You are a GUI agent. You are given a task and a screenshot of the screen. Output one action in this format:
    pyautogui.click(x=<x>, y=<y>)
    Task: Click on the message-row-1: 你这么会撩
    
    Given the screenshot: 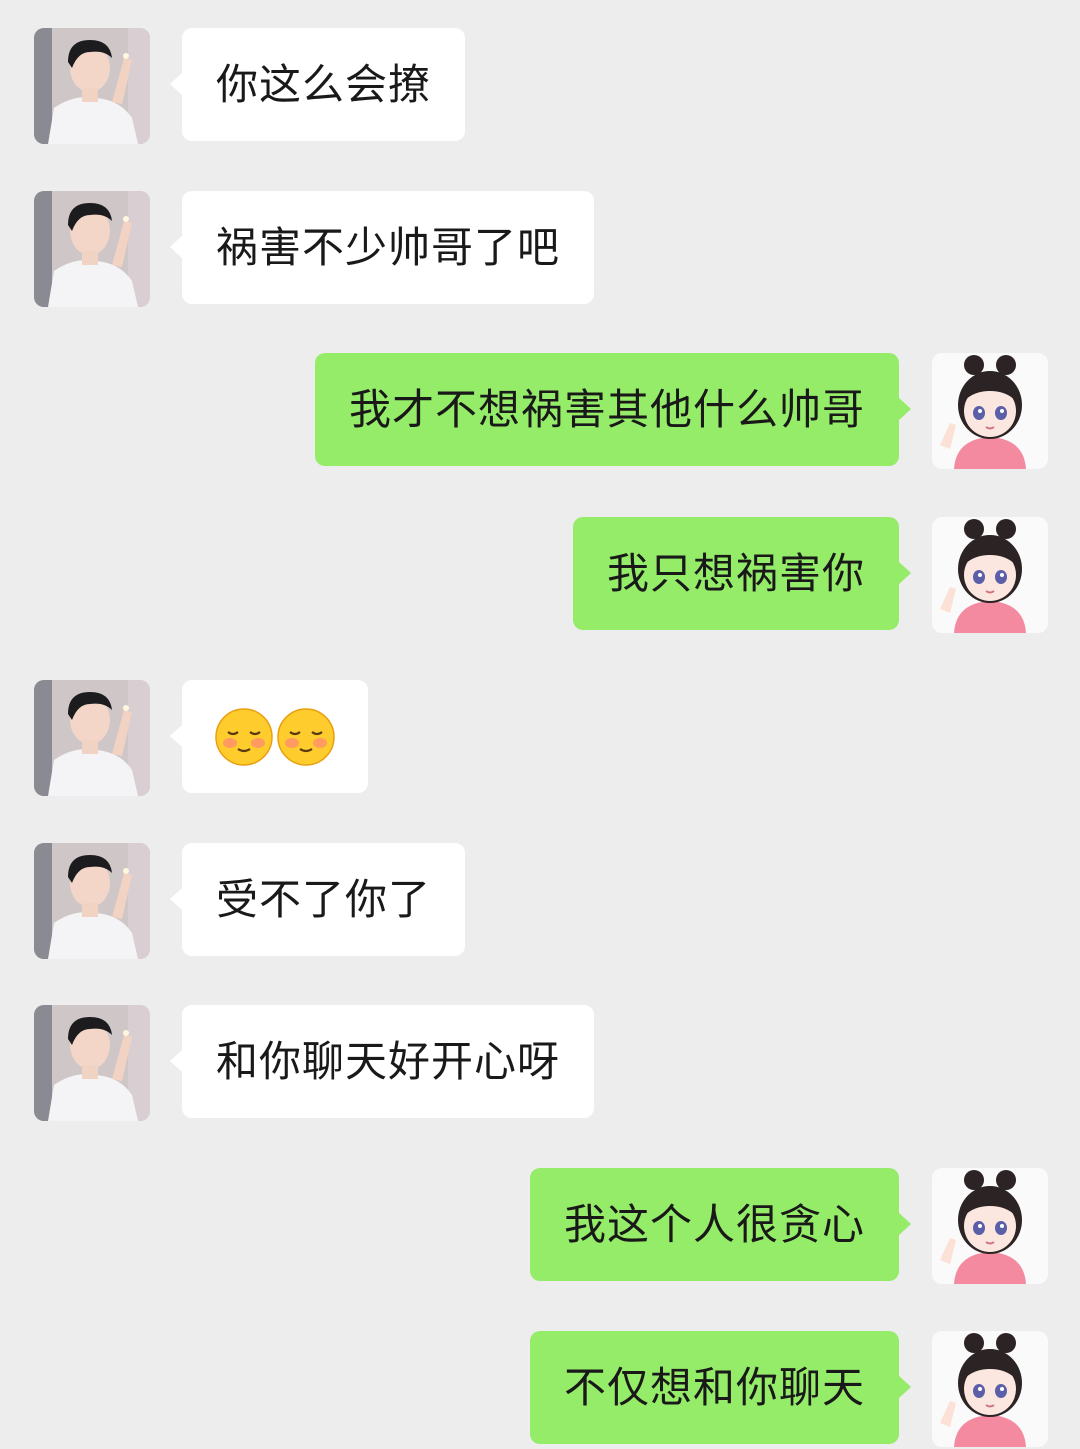 What is the action you would take?
    pyautogui.click(x=540, y=87)
    